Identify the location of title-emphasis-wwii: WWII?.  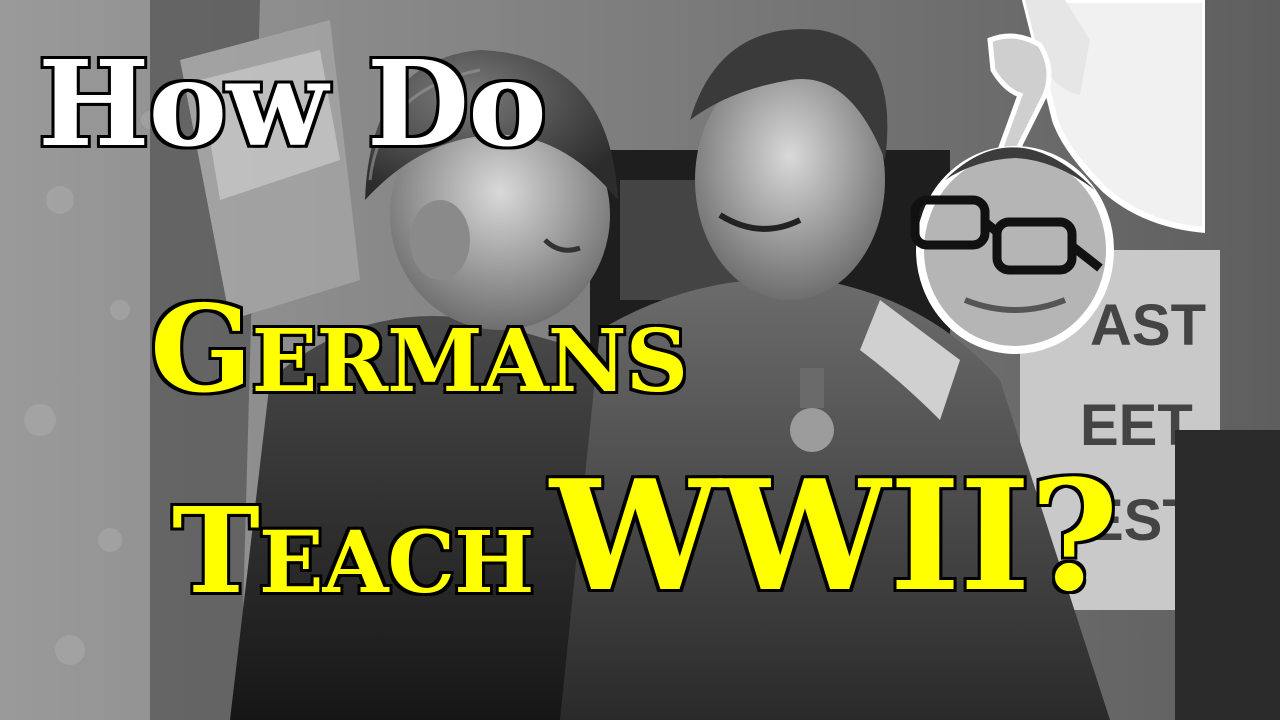
(835, 535).